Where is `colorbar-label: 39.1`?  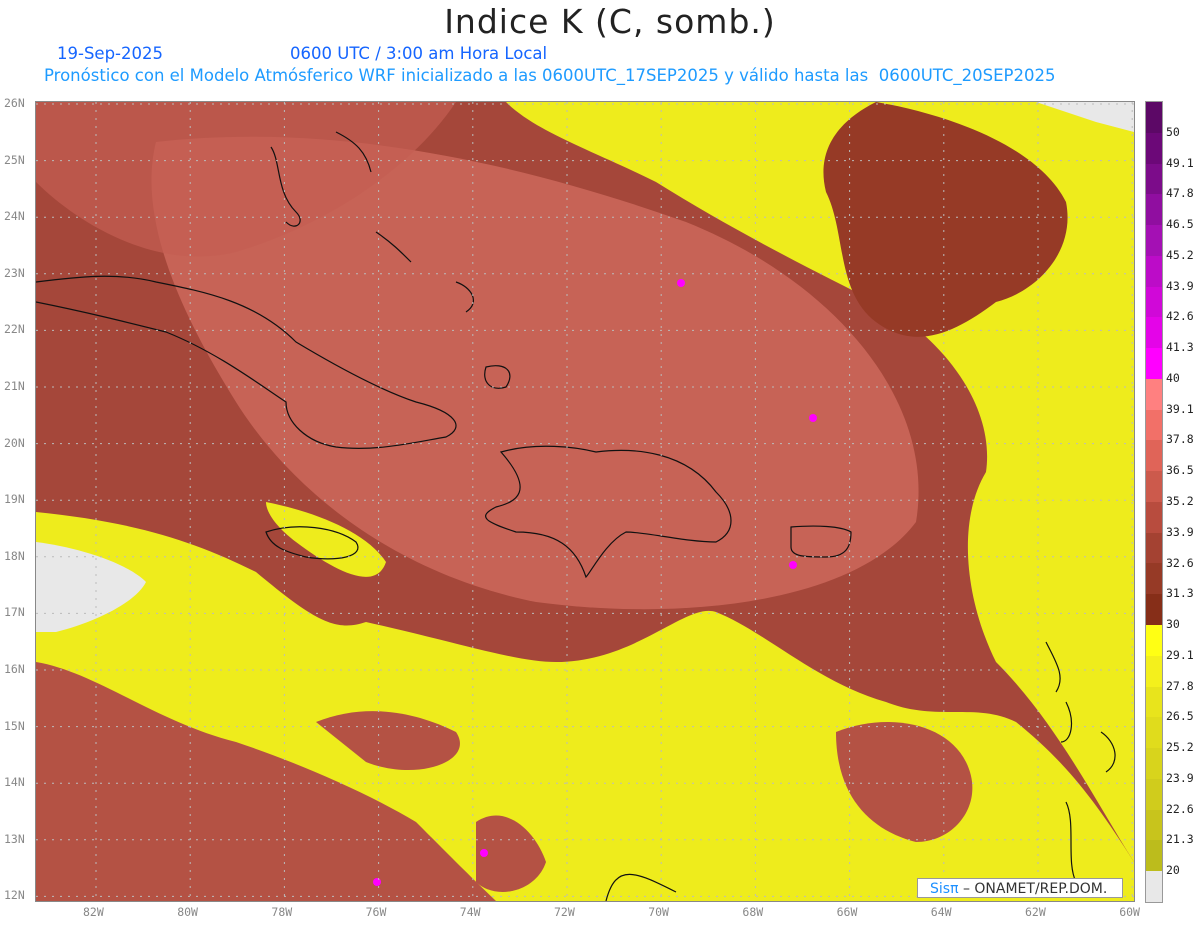 colorbar-label: 39.1 is located at coordinates (1180, 408).